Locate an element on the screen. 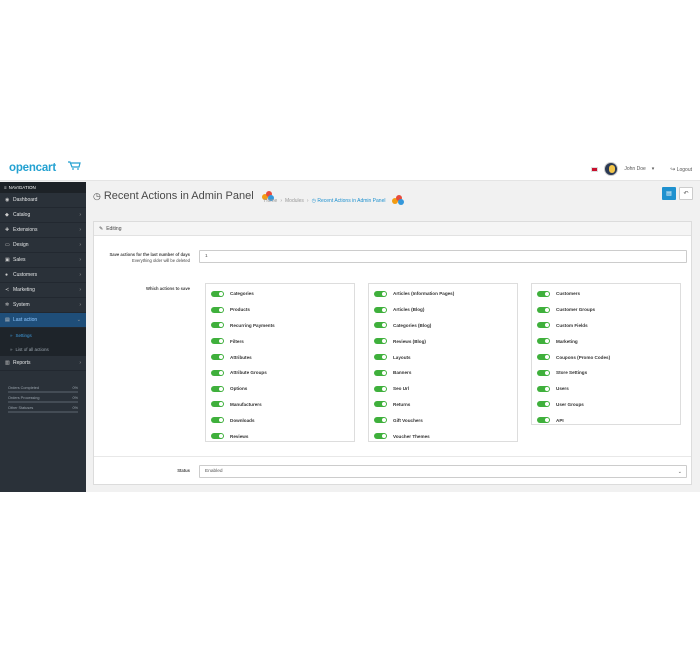 The image size is (700, 650). top-header: opencart John Doe ▾ ↪ Logout is located at coordinates (350, 169).